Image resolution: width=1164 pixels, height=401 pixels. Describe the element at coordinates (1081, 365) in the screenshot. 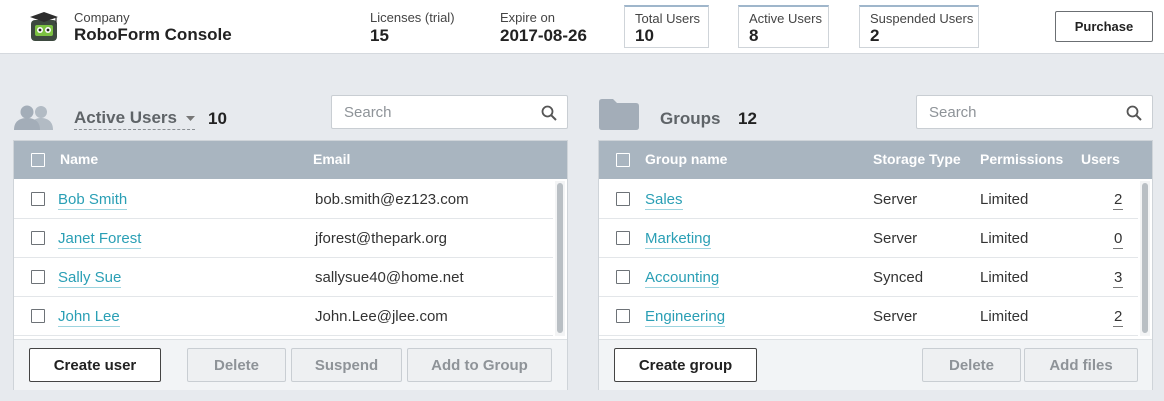

I see `add-files-button: Add files` at that location.